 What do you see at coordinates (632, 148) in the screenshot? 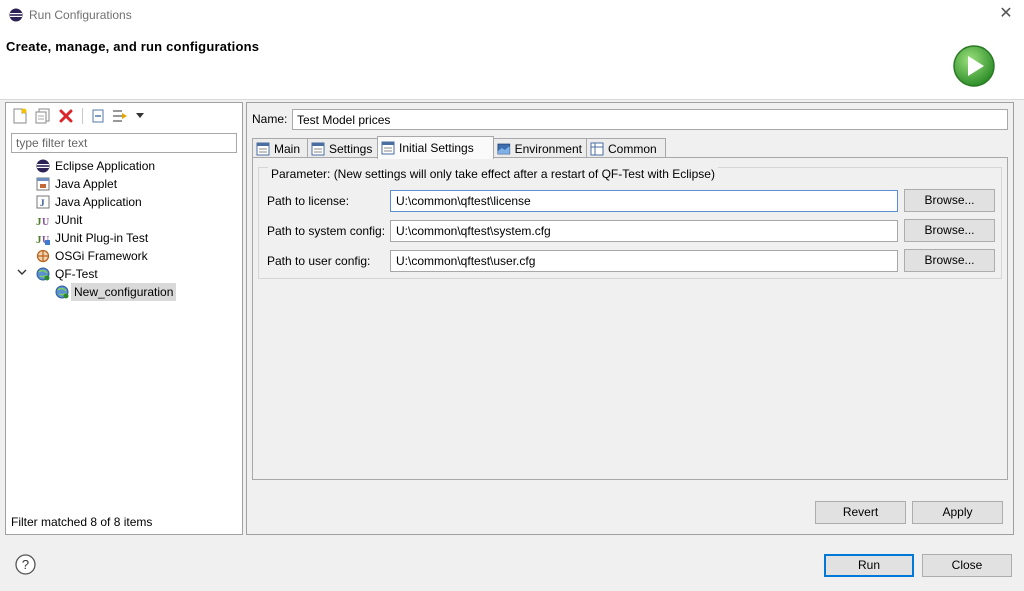
I see `tab-label: Common` at bounding box center [632, 148].